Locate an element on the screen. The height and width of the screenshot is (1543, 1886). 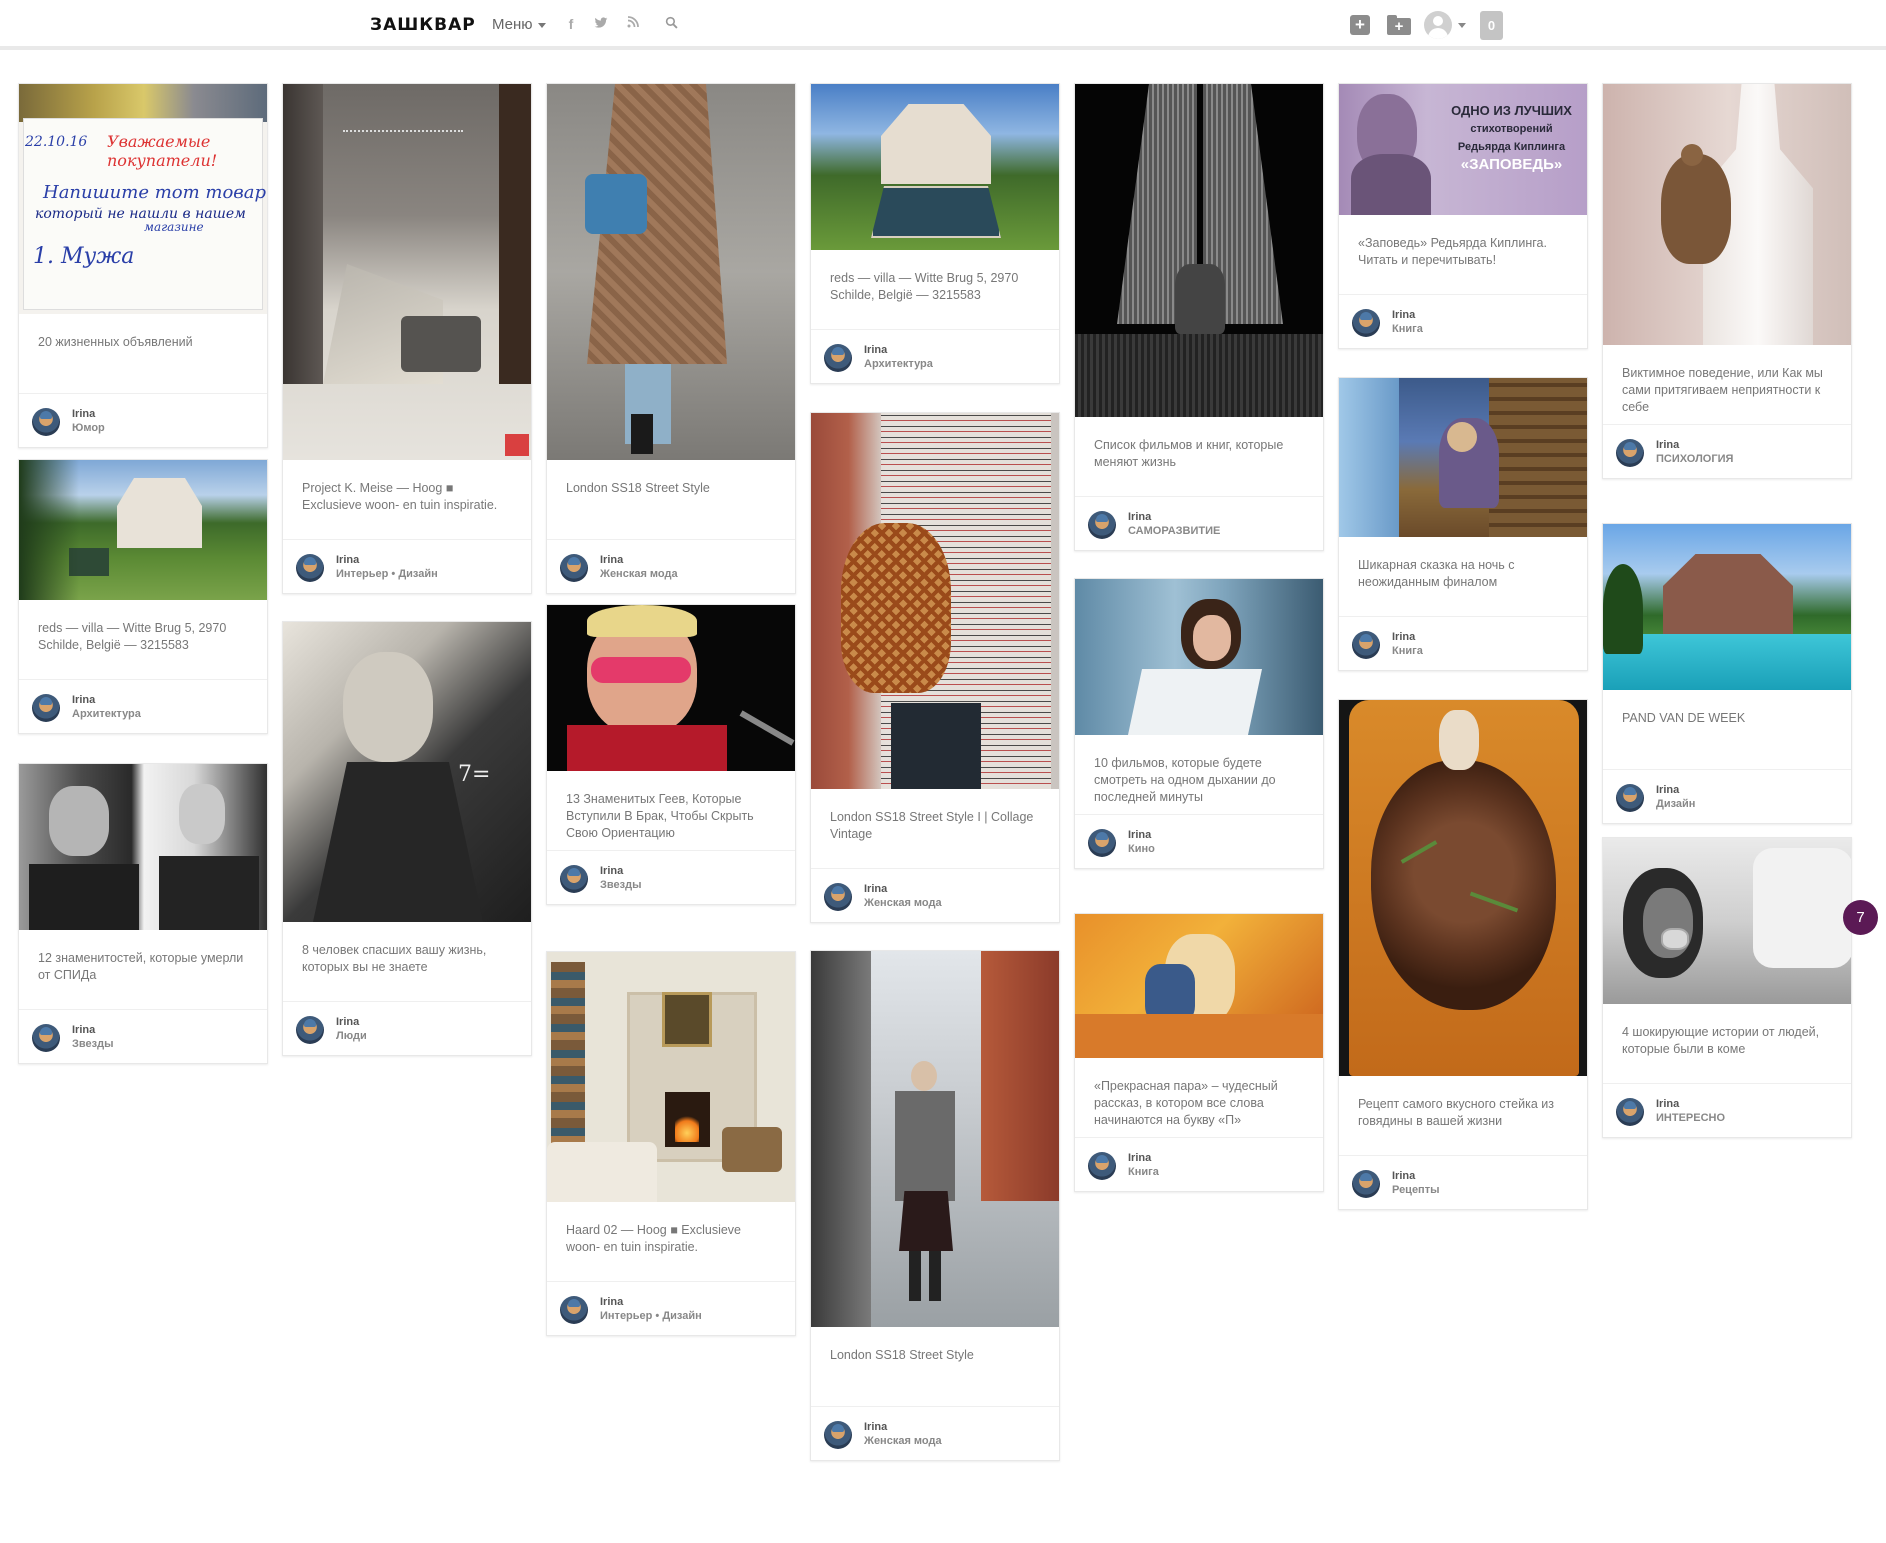
post-title: 20 жизненных объявлений is located at coordinates (143, 354).